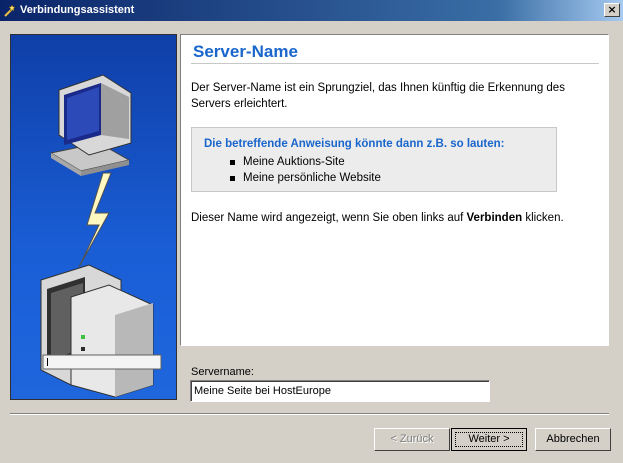 This screenshot has width=623, height=463. What do you see at coordinates (305, 178) in the screenshot?
I see `list-item: Meine persönliche Website` at bounding box center [305, 178].